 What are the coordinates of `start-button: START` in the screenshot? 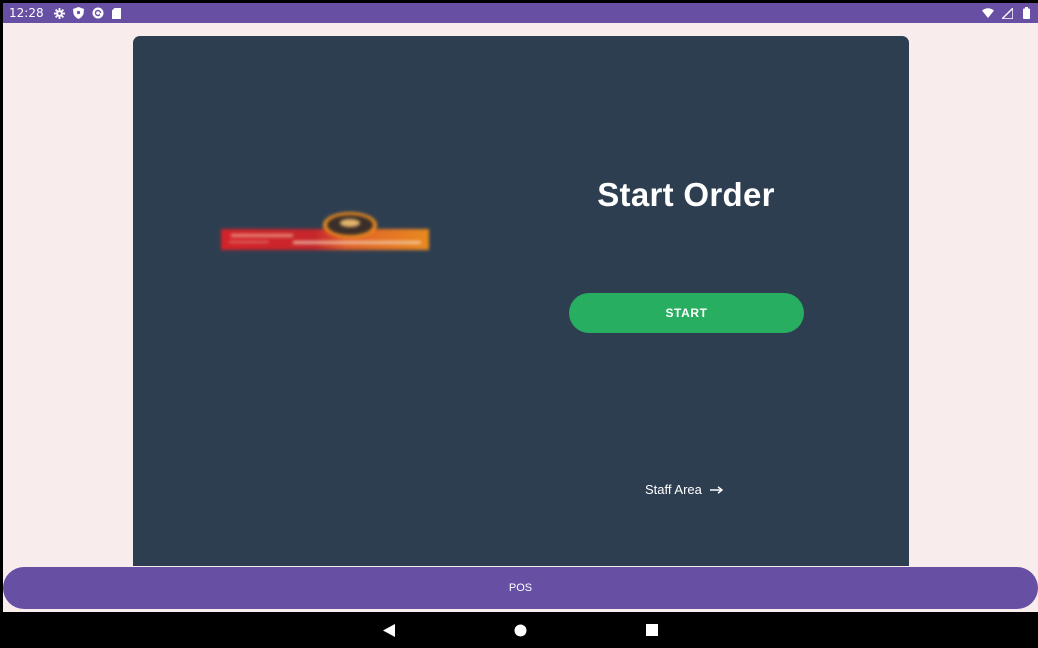 It's located at (686, 313).